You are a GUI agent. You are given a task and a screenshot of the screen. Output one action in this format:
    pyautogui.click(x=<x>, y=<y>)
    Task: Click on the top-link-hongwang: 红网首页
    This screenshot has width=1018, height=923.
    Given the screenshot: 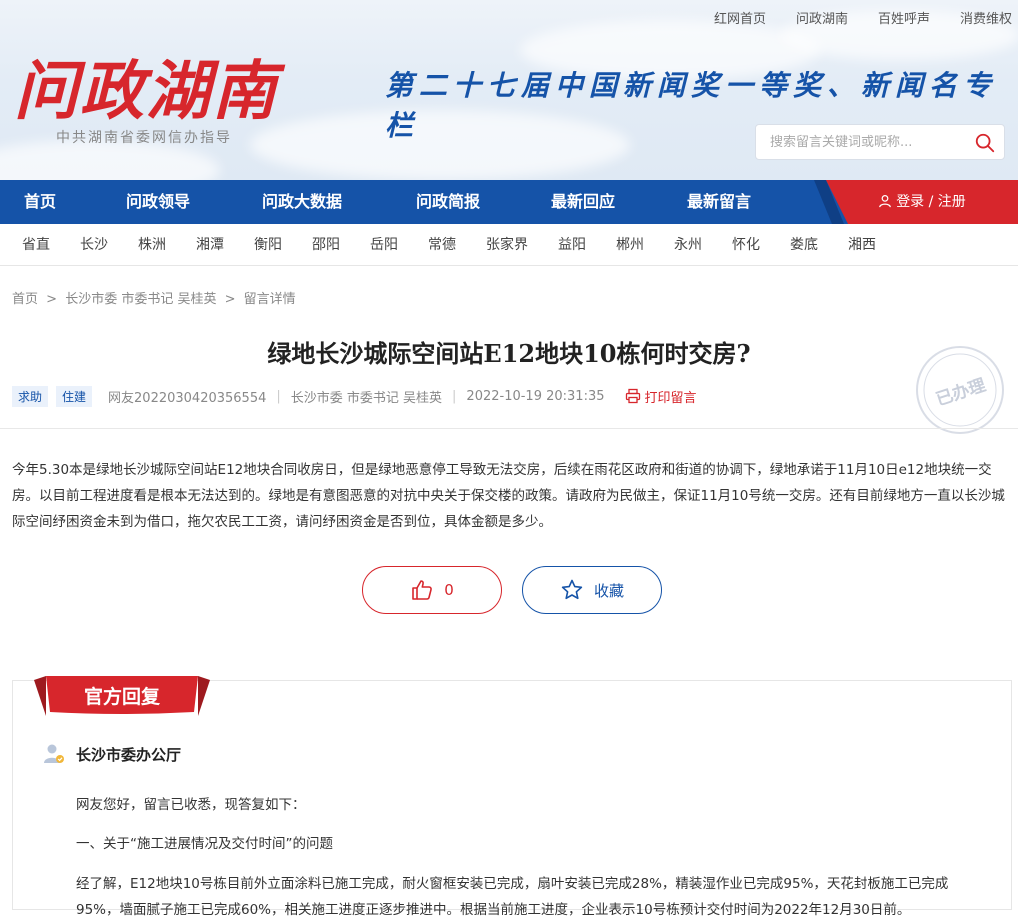 What is the action you would take?
    pyautogui.click(x=740, y=17)
    